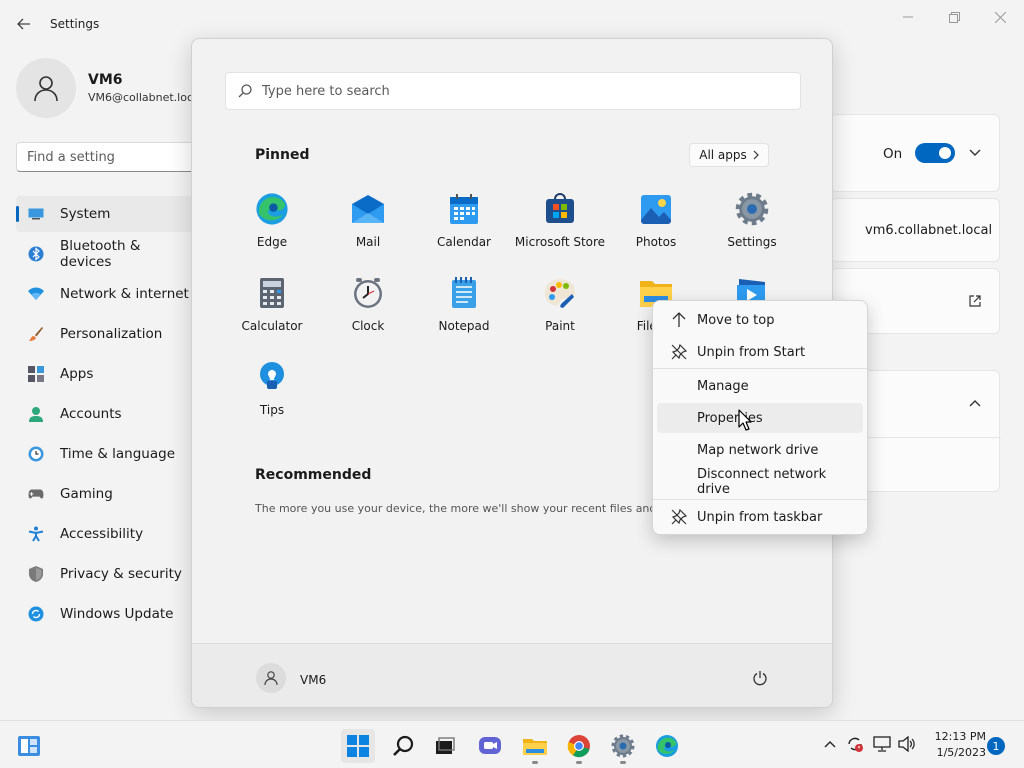  Describe the element at coordinates (751, 352) in the screenshot. I see `menu-item-label: Unpin from Start` at that location.